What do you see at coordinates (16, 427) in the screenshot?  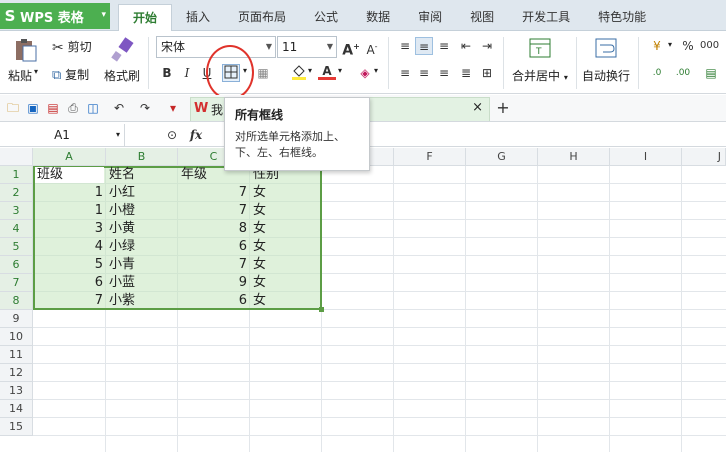 I see `row-header: 15` at bounding box center [16, 427].